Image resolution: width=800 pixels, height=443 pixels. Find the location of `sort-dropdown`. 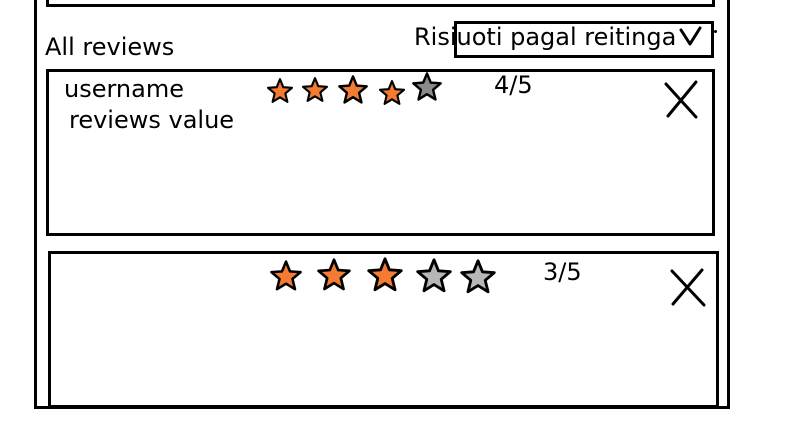

sort-dropdown is located at coordinates (584, 39).